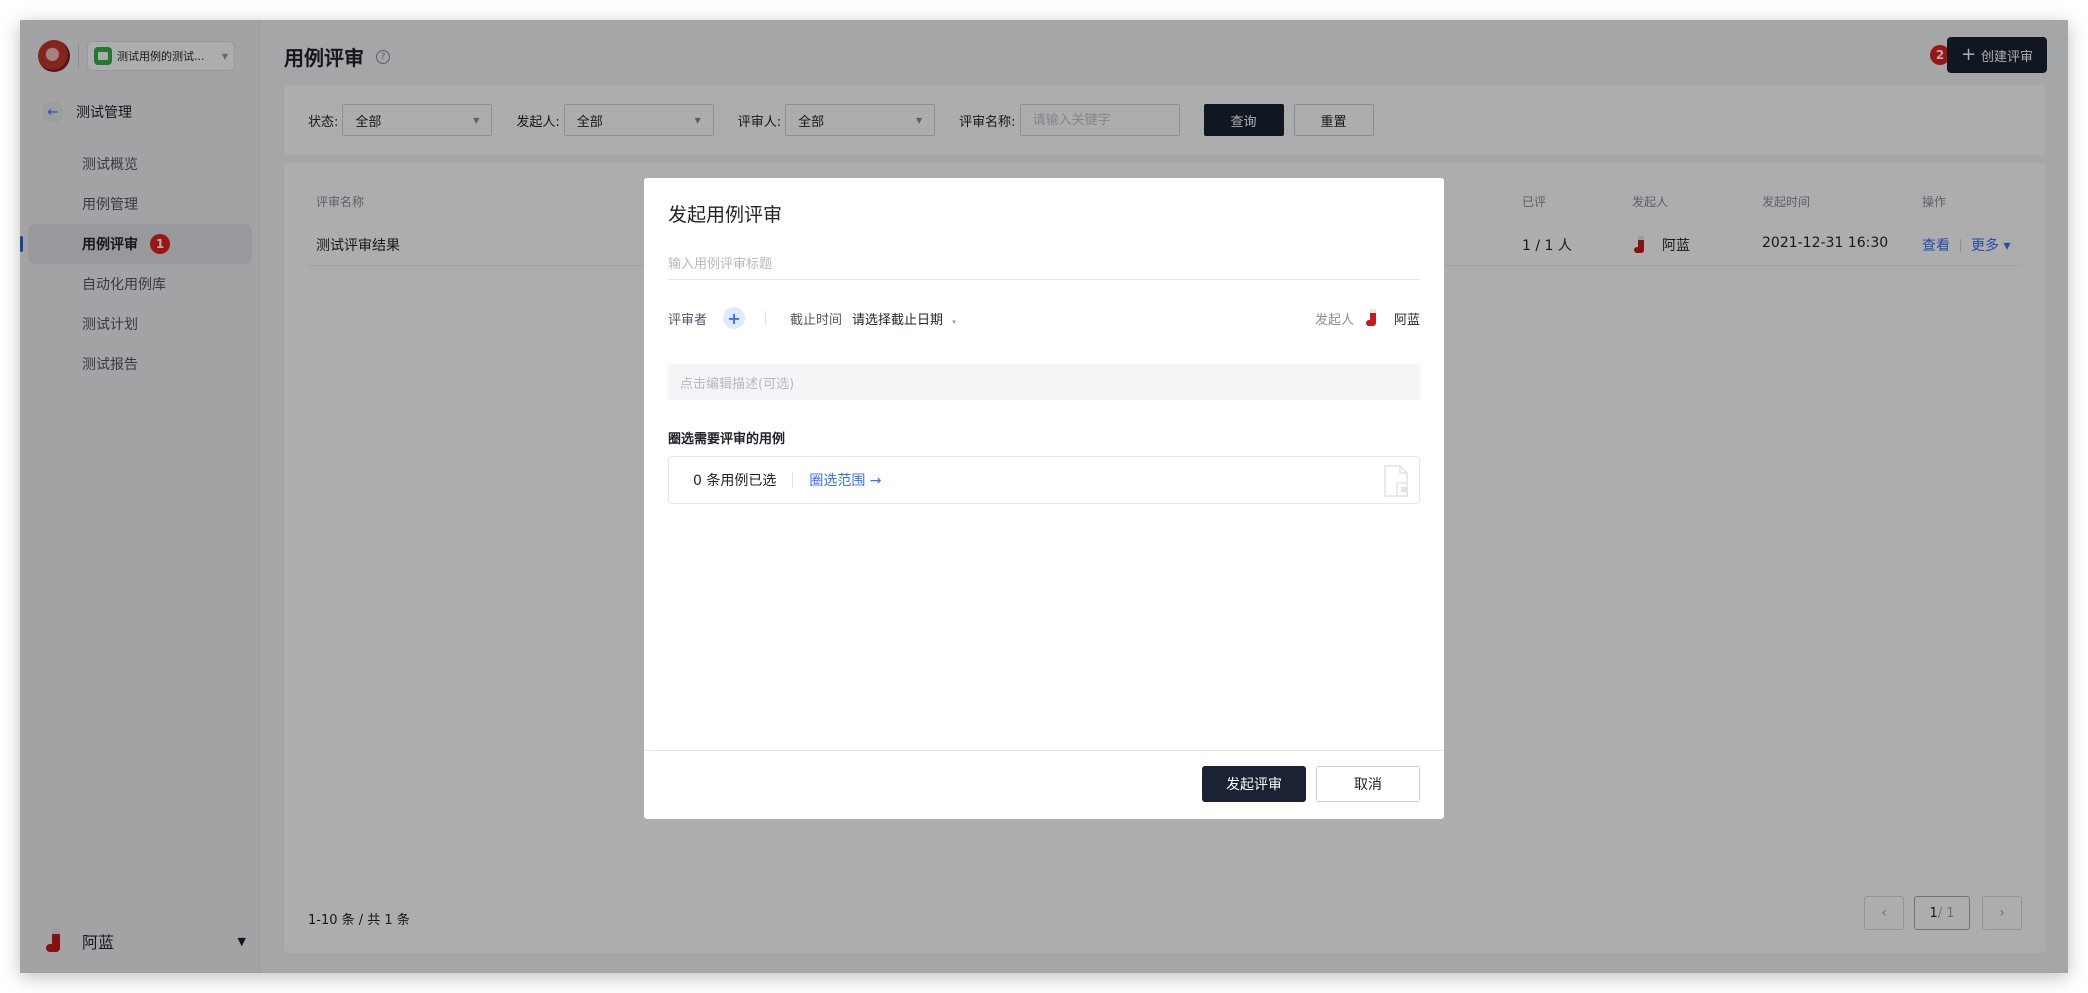 This screenshot has width=2088, height=993. Describe the element at coordinates (1396, 481) in the screenshot. I see `document-icon` at that location.